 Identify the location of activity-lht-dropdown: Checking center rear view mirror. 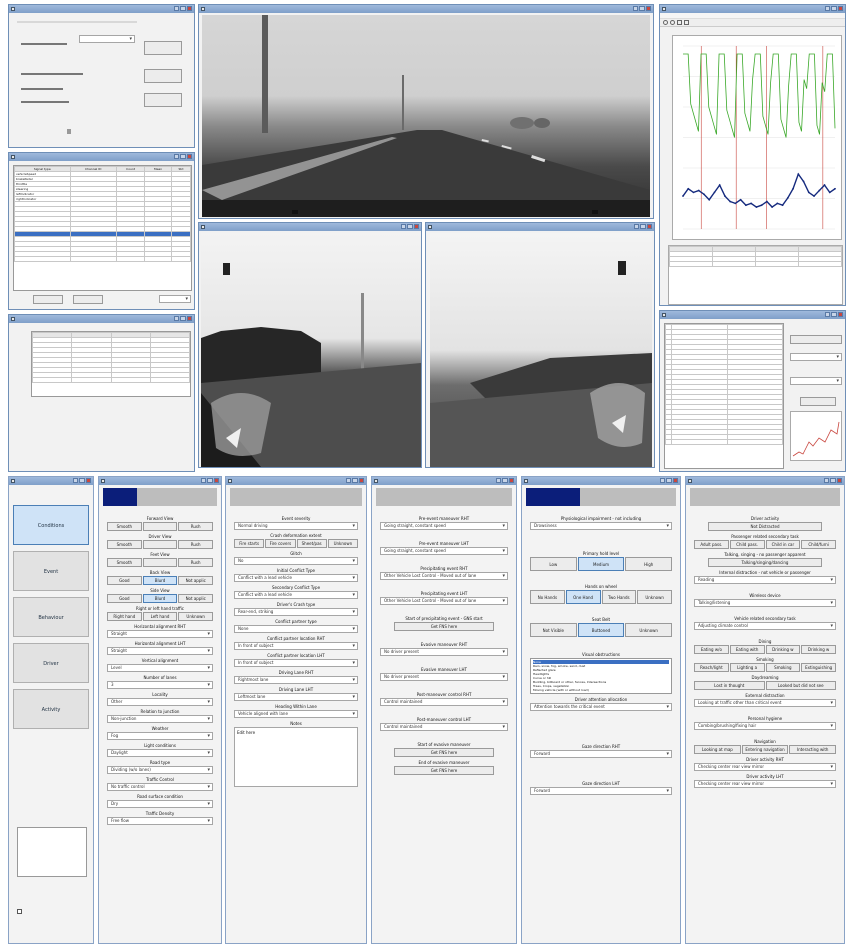
(765, 784).